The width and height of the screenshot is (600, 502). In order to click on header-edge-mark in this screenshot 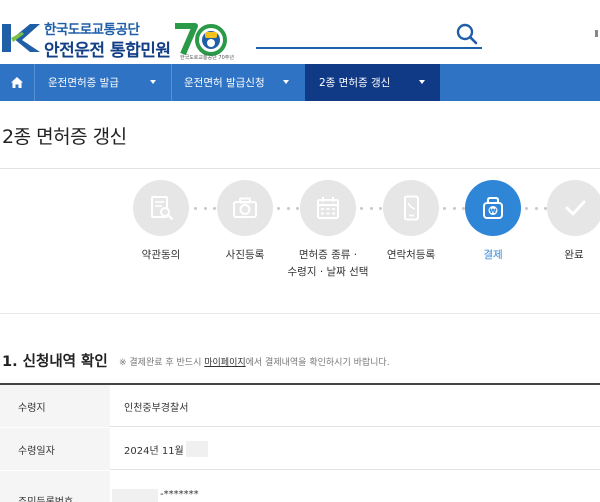, I will do `click(596, 33)`.